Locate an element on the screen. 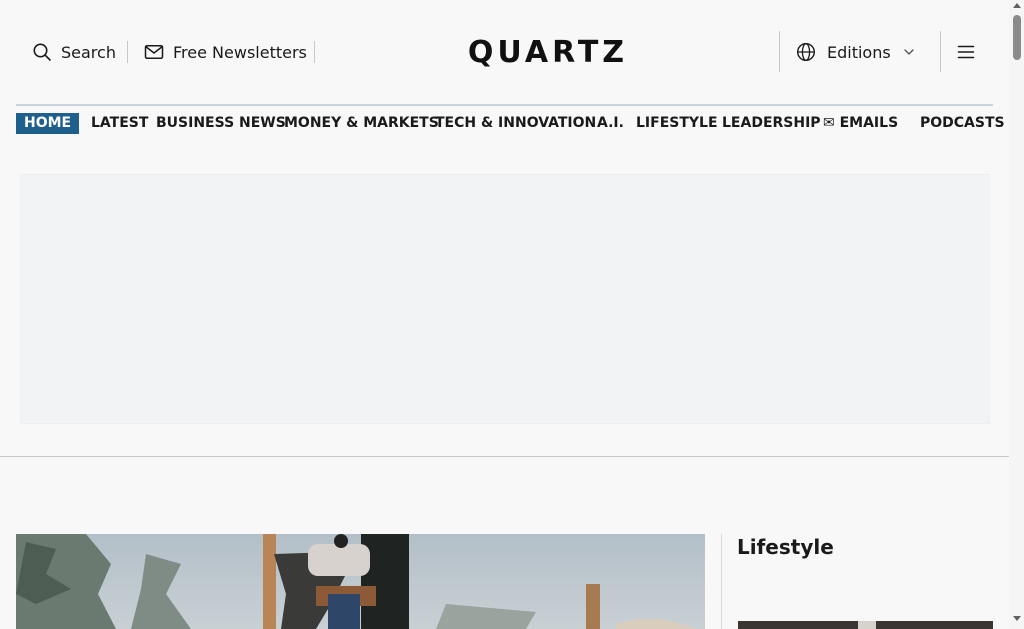 The width and height of the screenshot is (1024, 629). logo-text: QUARTZ is located at coordinates (548, 52).